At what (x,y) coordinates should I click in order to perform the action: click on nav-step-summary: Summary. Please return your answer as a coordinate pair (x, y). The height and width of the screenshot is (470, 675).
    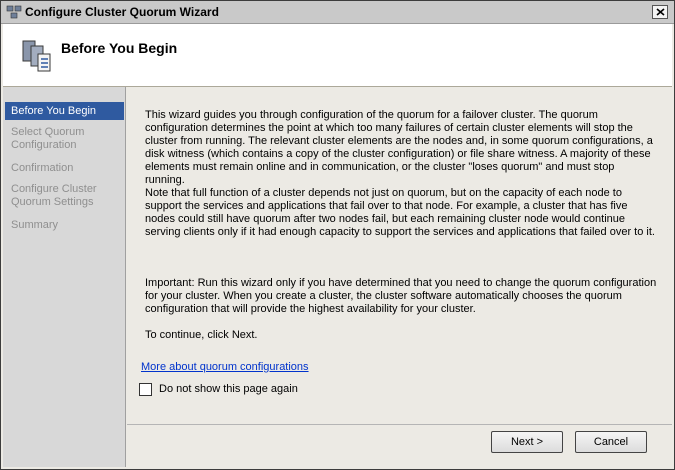
    Looking at the image, I should click on (64, 225).